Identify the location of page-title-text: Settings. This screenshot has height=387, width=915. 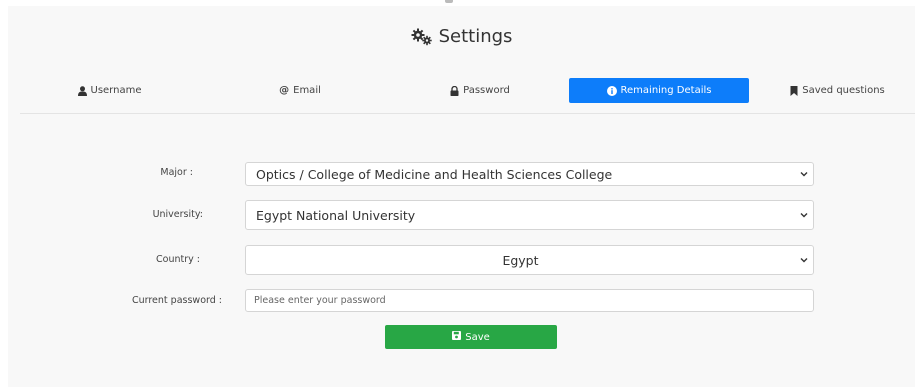
(475, 36).